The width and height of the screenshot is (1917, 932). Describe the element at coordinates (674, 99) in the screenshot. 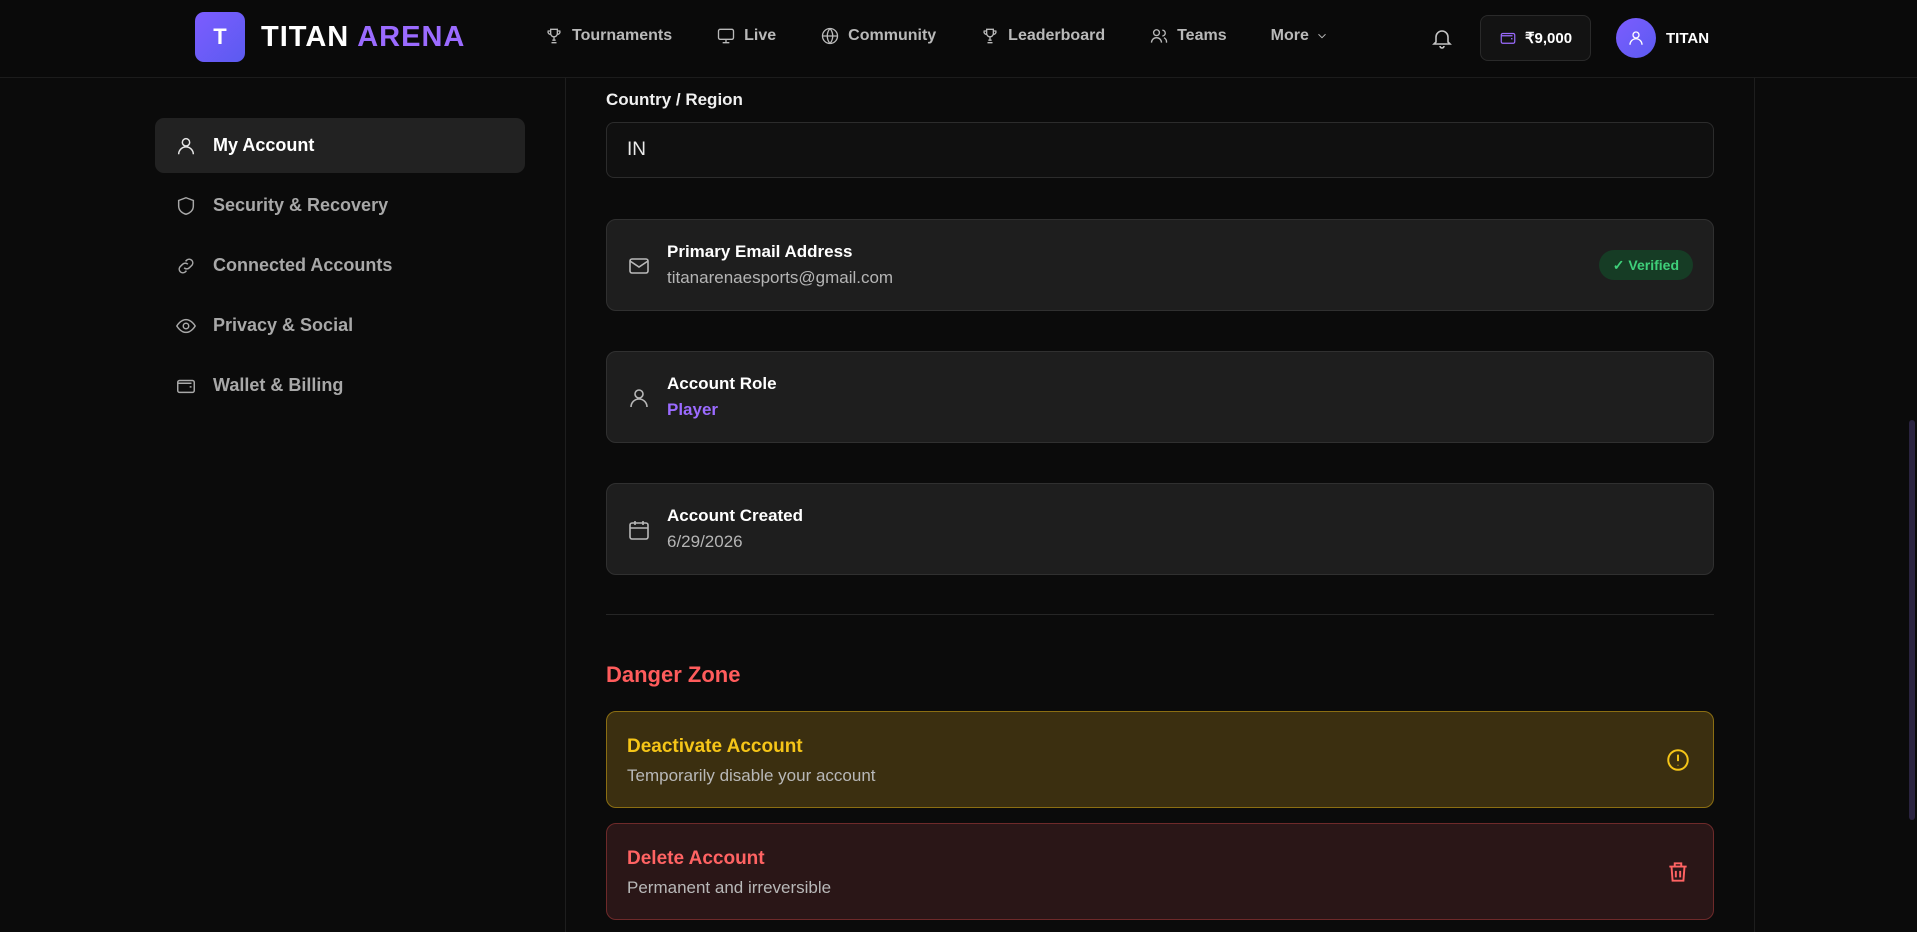

I see `country-label: Country / Region` at that location.